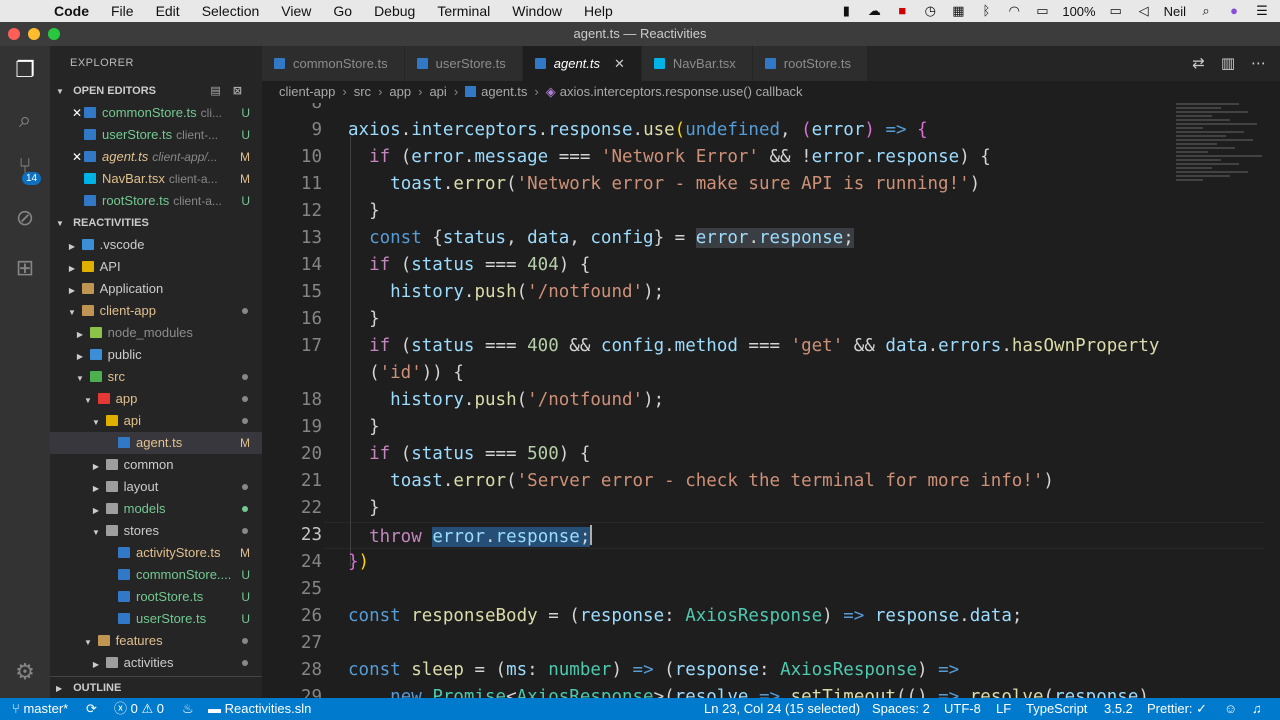 The image size is (1280, 720). What do you see at coordinates (25, 672) in the screenshot?
I see `gear-icon: ⚙` at bounding box center [25, 672].